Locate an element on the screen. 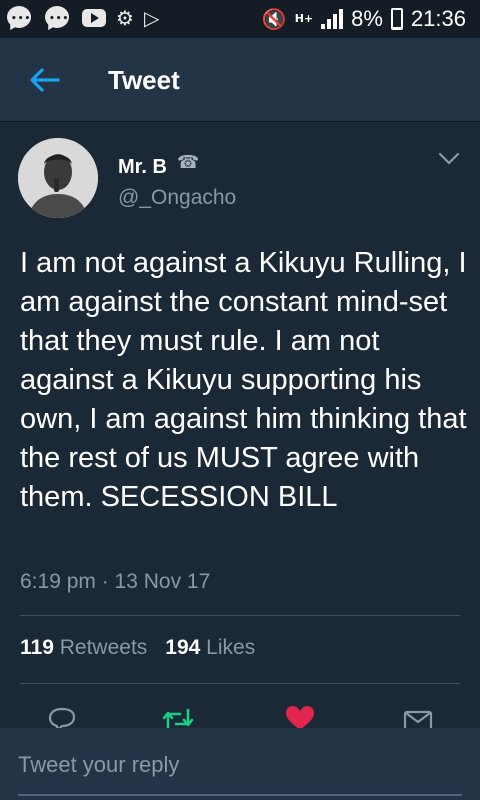 The width and height of the screenshot is (480, 800). mute-icon: 🔇 is located at coordinates (274, 19).